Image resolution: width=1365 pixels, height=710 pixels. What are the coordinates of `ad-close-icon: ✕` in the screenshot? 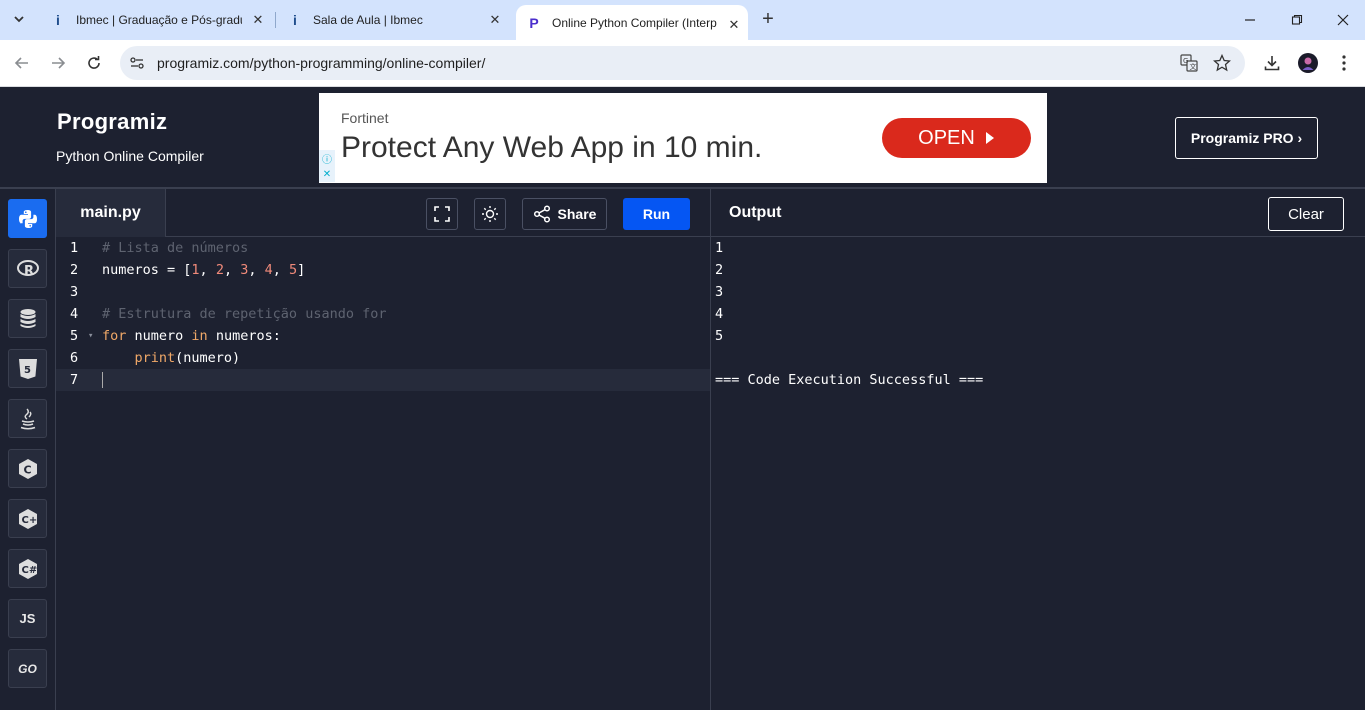 It's located at (327, 174).